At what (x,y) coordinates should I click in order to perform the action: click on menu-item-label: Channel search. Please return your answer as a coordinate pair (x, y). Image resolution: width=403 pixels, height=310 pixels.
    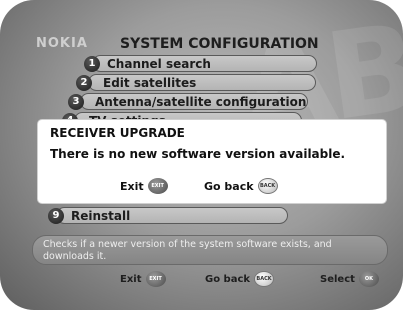
    Looking at the image, I should click on (159, 64).